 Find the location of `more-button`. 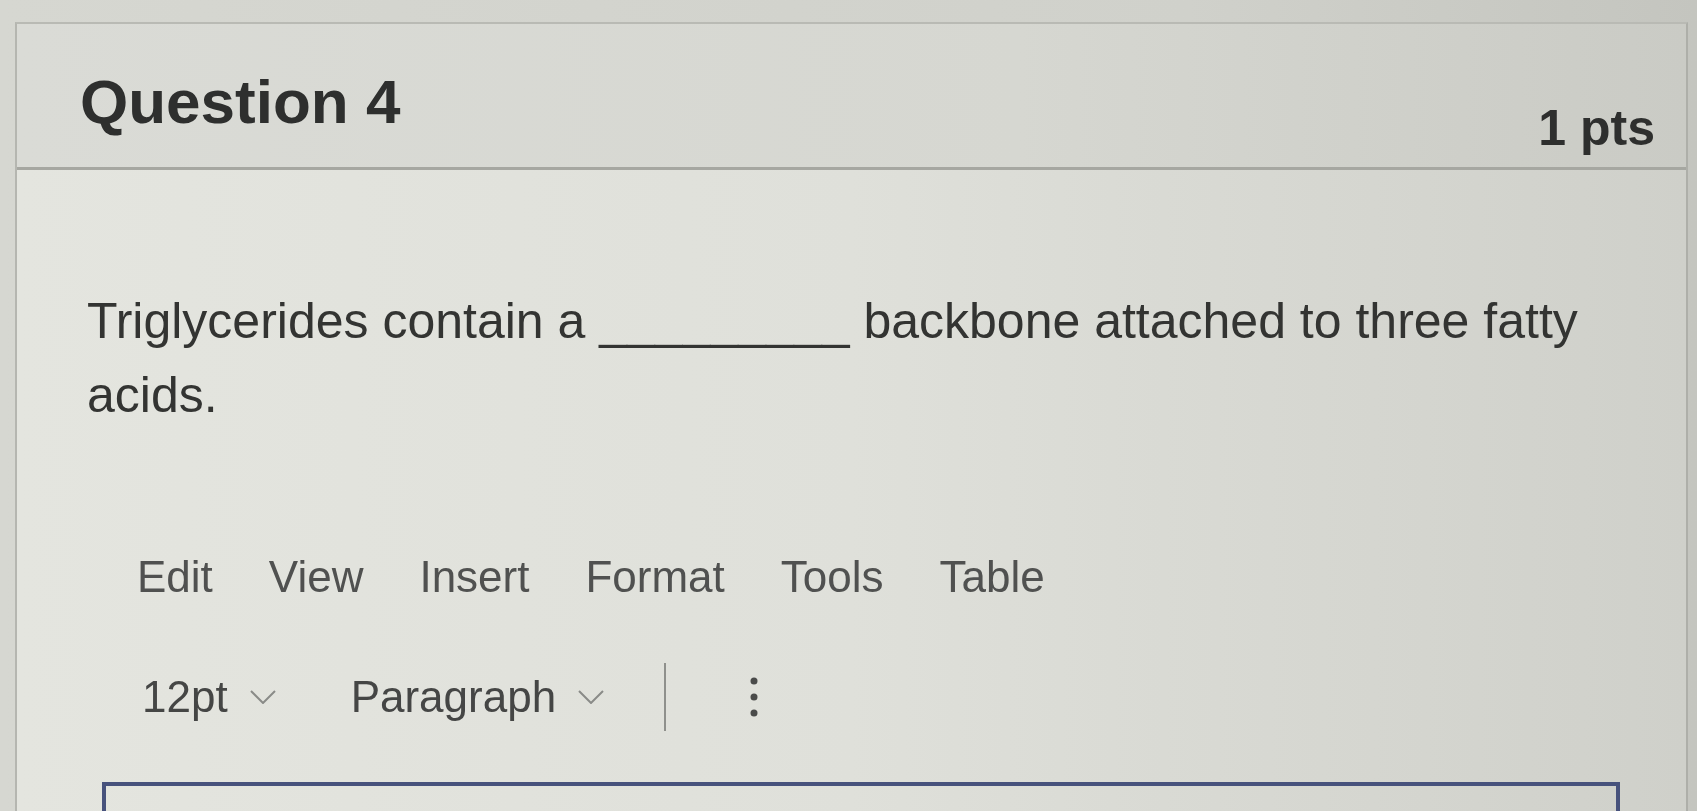

more-button is located at coordinates (754, 697).